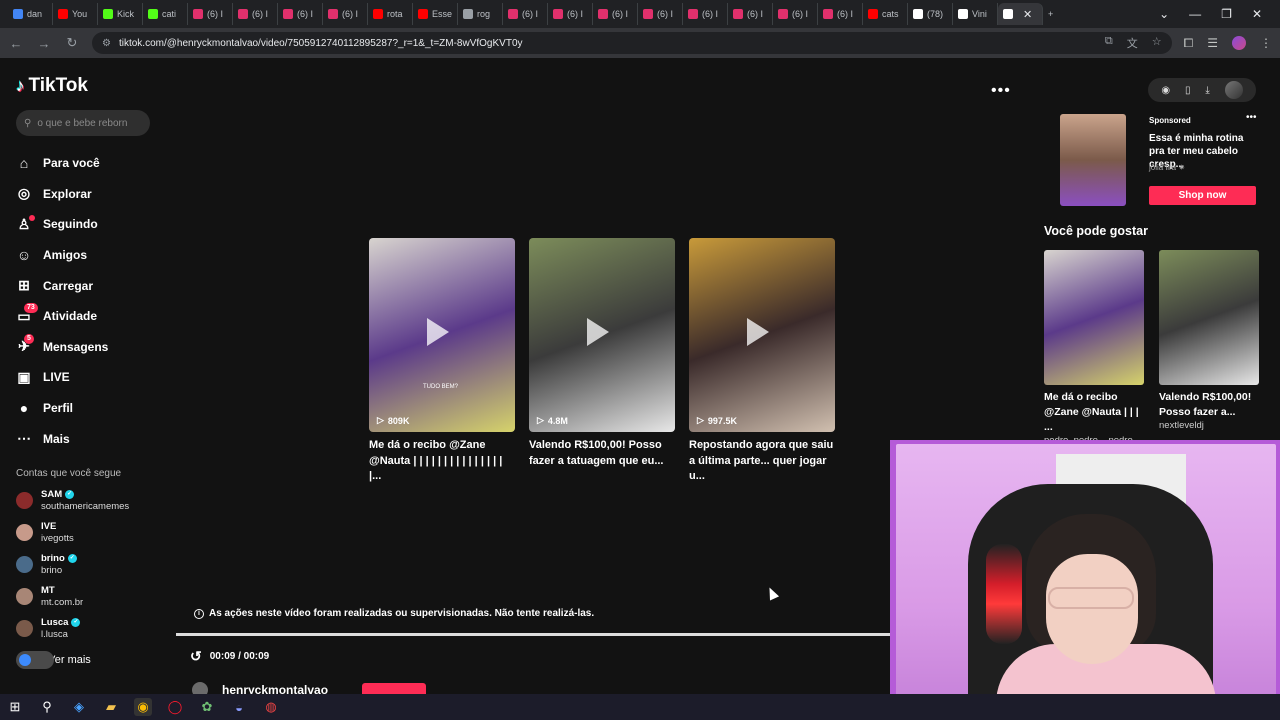  What do you see at coordinates (1257, 14) in the screenshot?
I see `close-window-button: ✕` at bounding box center [1257, 14].